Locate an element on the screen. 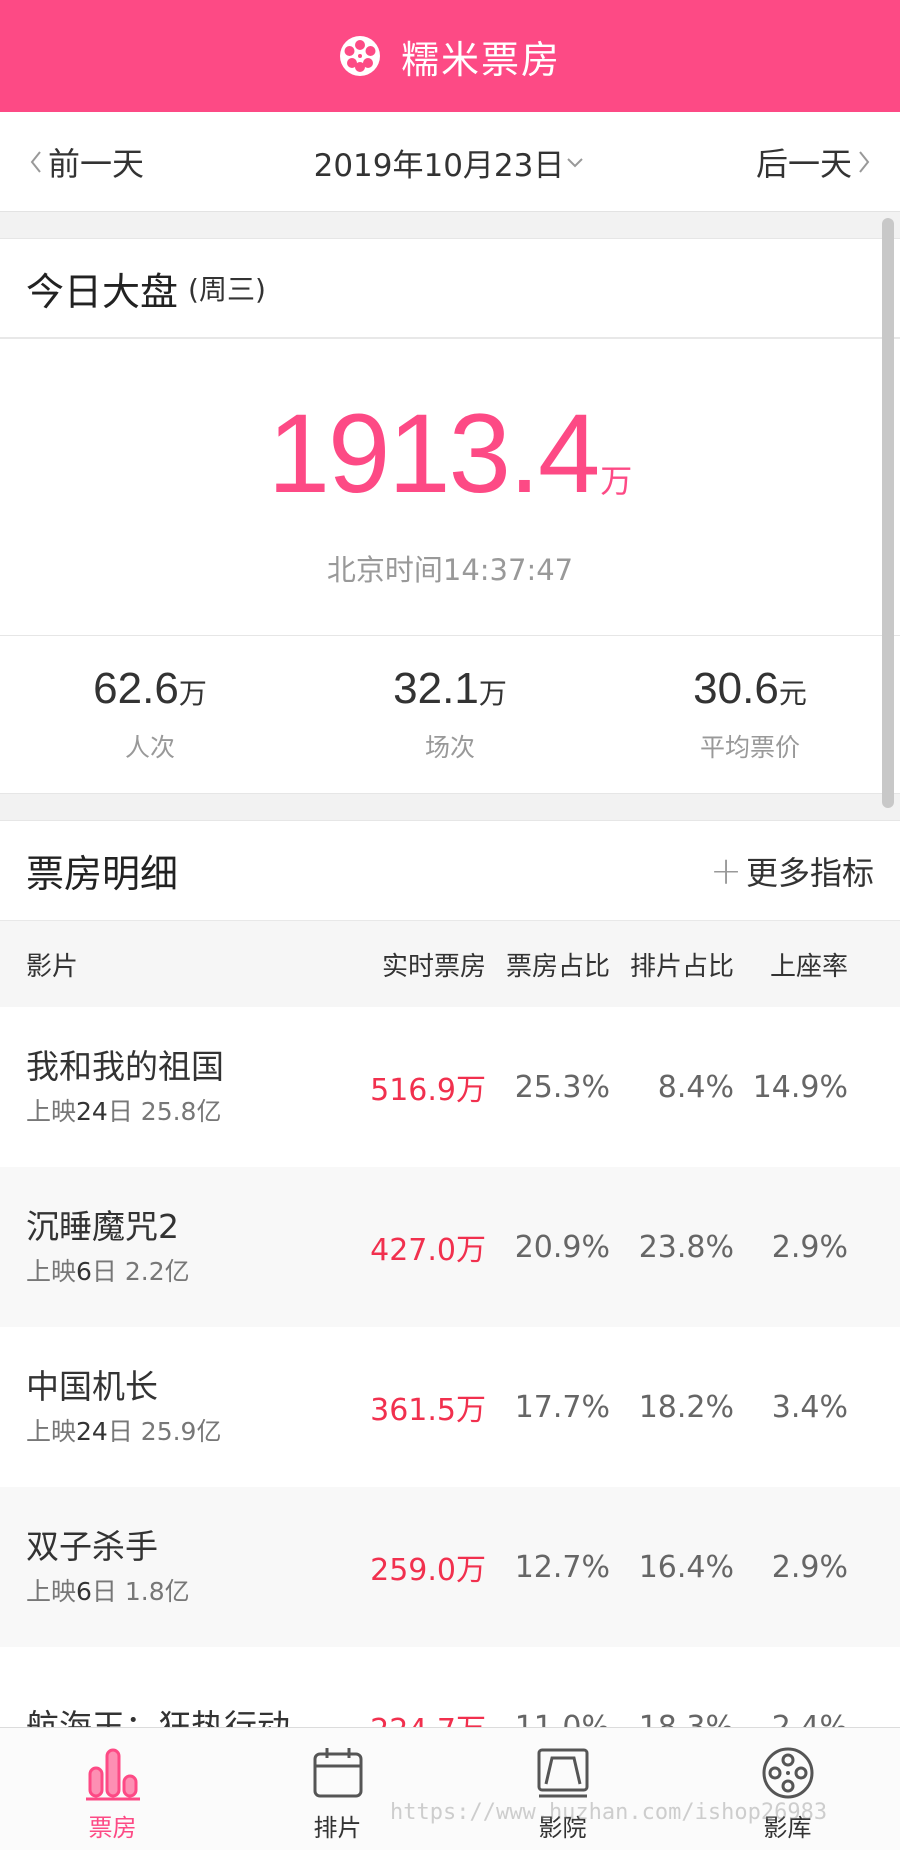 Image resolution: width=900 pixels, height=1850 pixels. screening-share: 8.4% is located at coordinates (695, 1087).